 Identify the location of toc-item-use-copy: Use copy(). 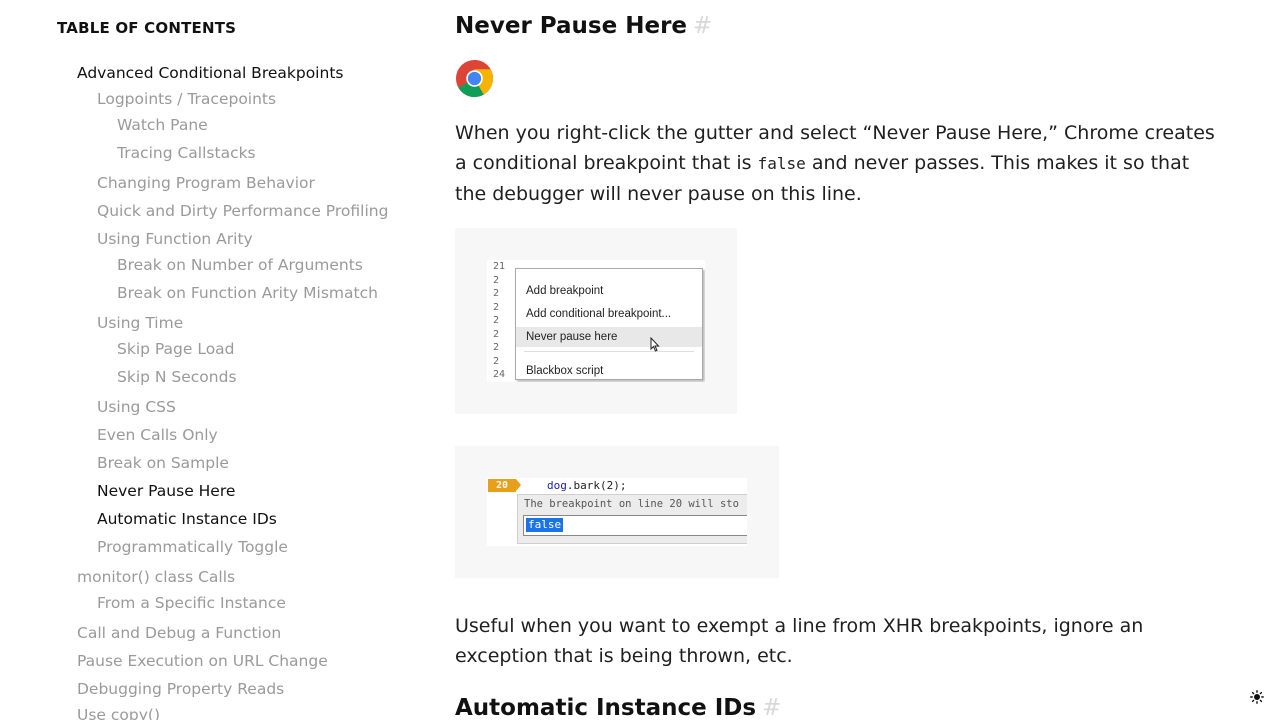
(118, 713).